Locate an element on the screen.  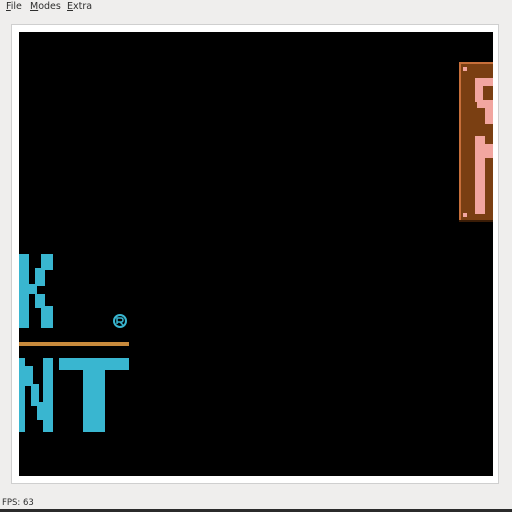
sign-board is located at coordinates (476, 142).